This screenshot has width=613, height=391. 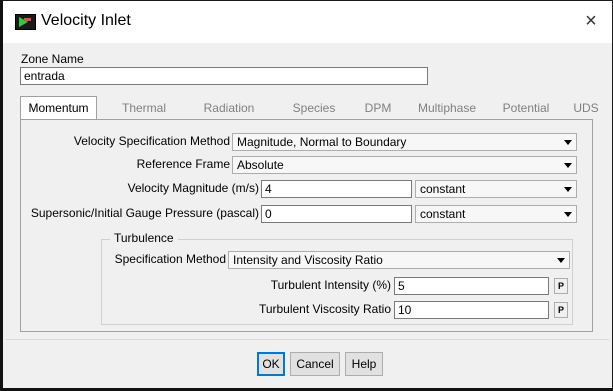 I want to click on viscosity-ratio-input: 10, so click(x=471, y=310).